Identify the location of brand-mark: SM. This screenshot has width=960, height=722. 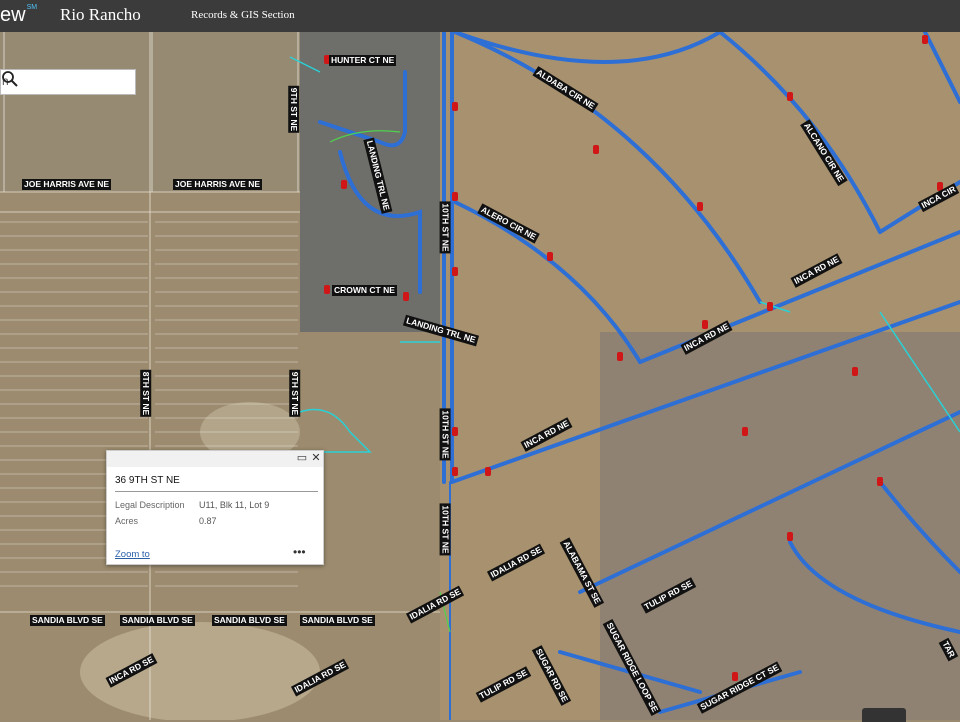
(32, 7).